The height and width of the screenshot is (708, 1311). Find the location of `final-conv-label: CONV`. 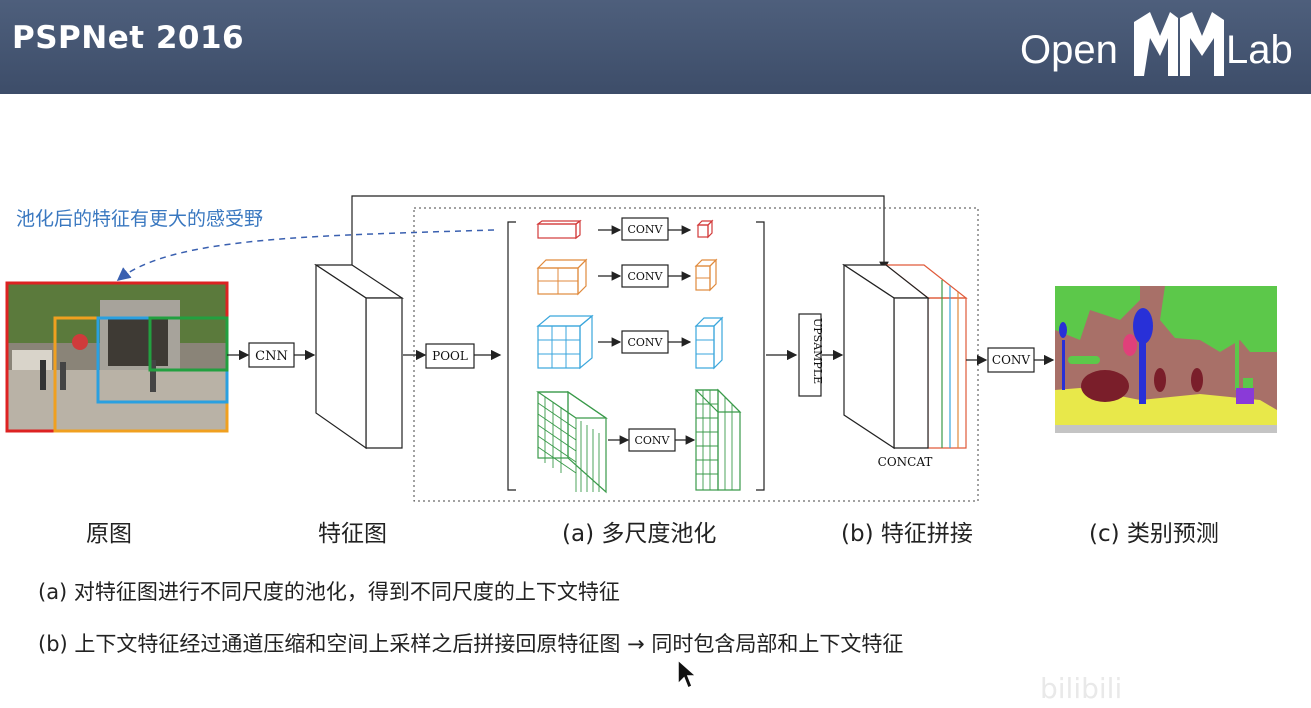

final-conv-label: CONV is located at coordinates (1011, 360).